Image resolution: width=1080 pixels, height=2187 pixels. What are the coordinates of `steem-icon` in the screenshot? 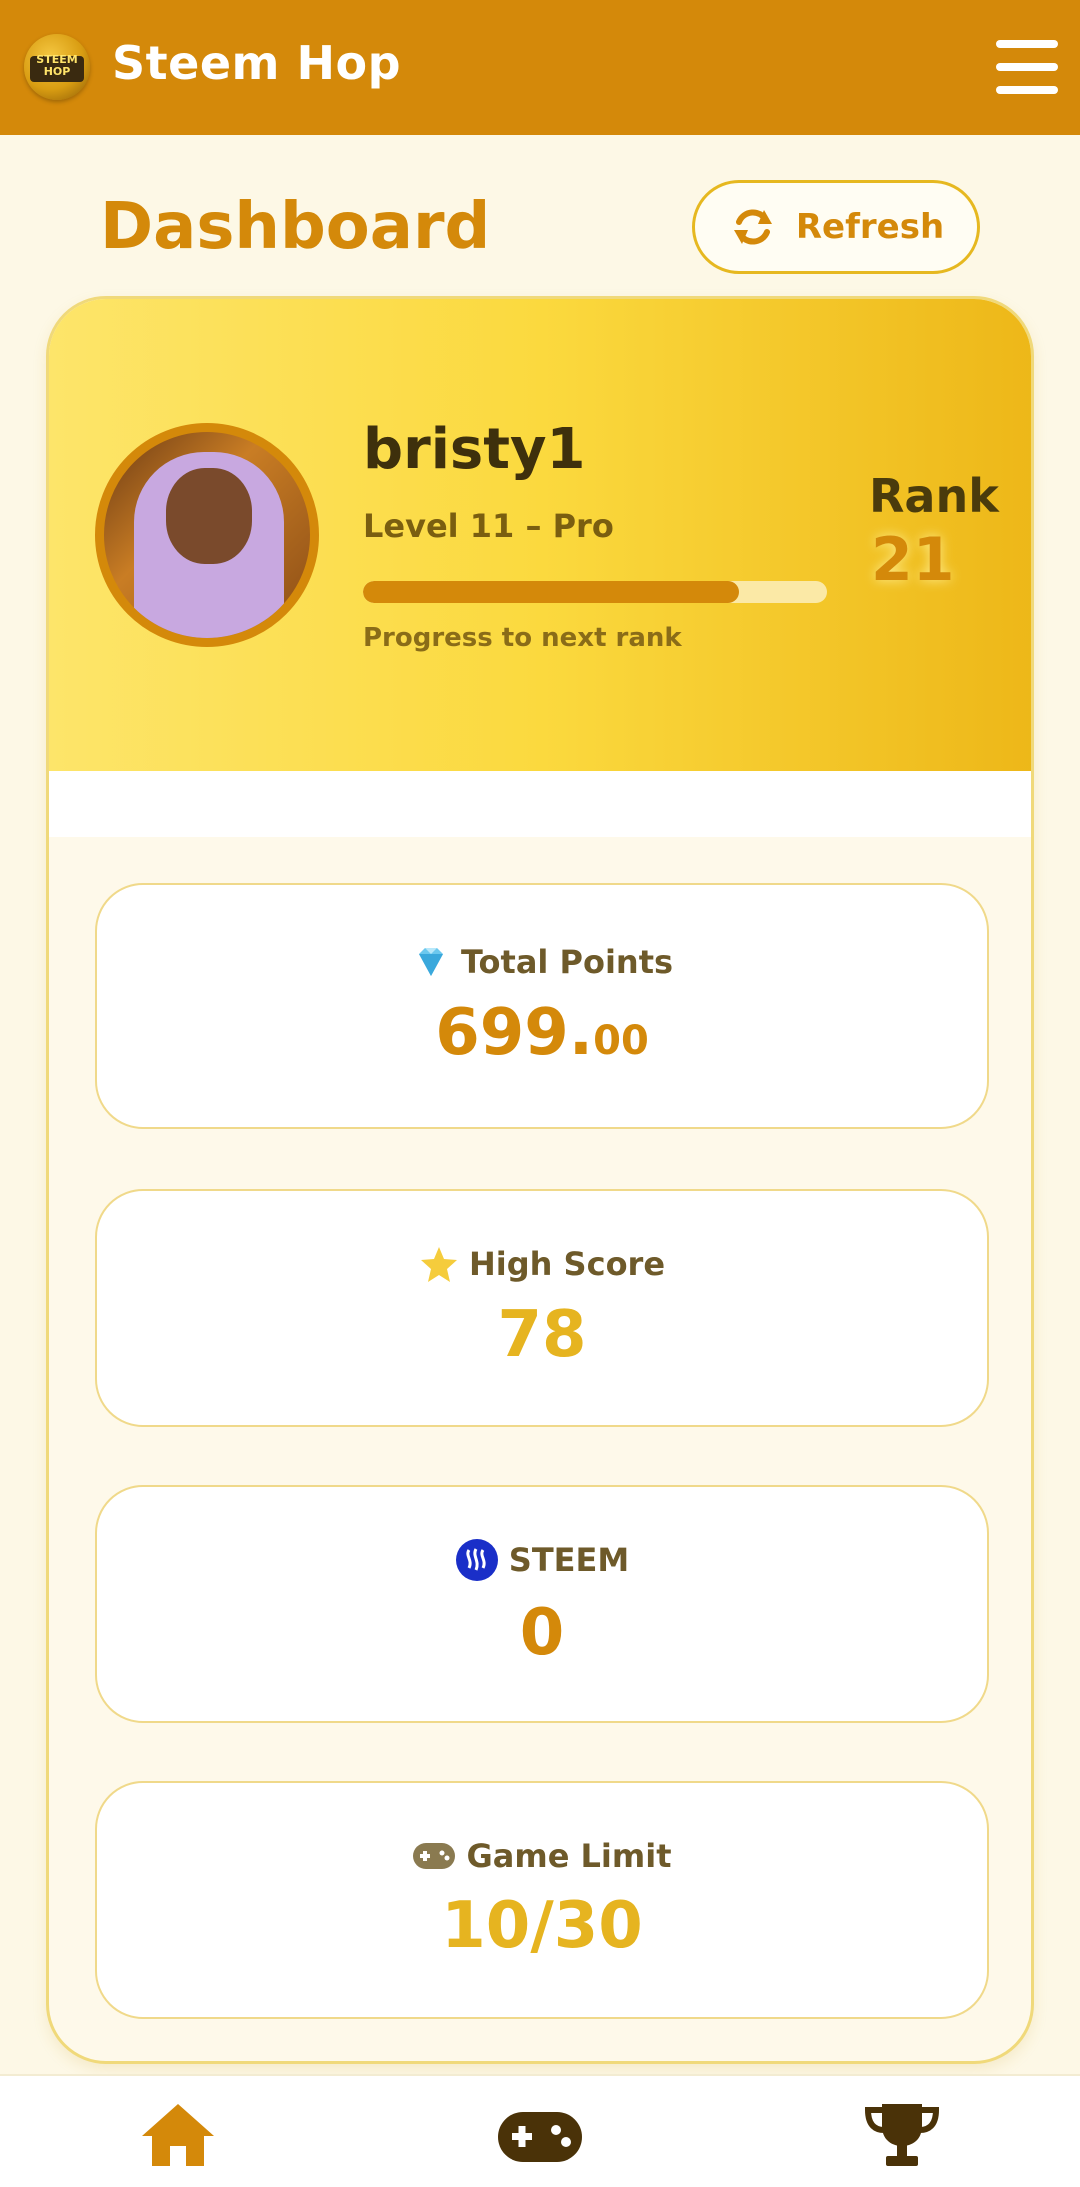 It's located at (476, 1560).